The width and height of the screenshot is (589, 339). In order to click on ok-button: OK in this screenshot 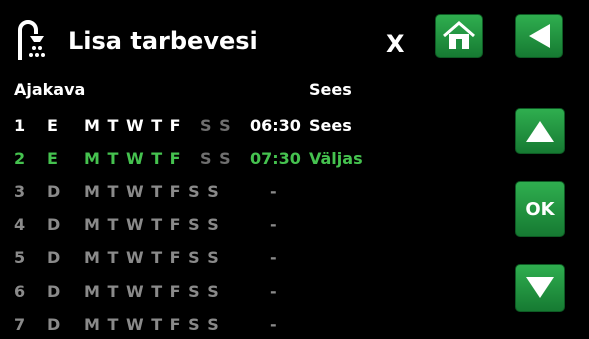, I will do `click(540, 209)`.